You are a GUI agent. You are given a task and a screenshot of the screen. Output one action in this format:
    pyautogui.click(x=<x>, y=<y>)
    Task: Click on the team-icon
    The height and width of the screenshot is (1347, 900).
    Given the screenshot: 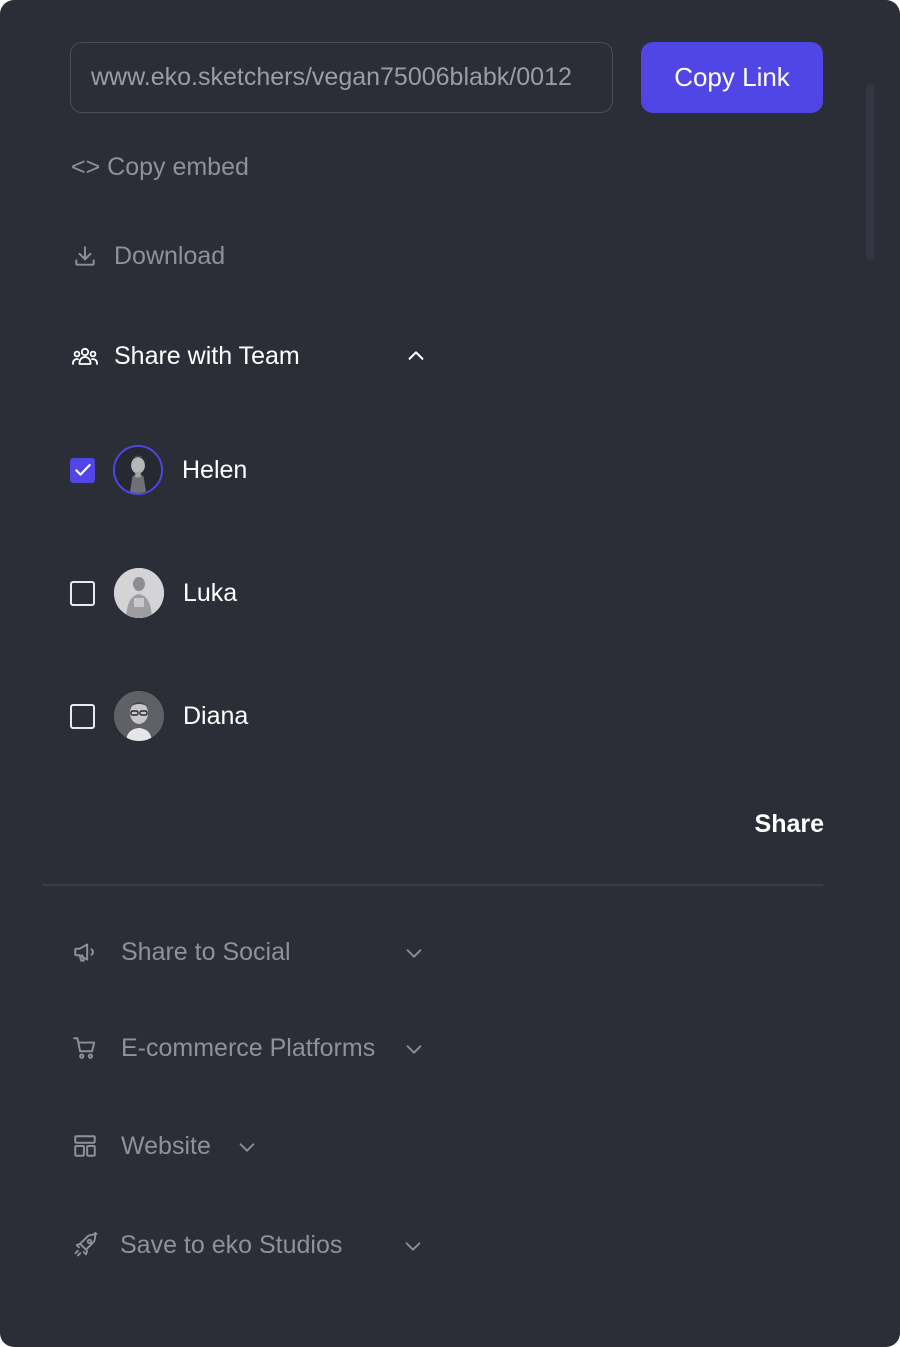 What is the action you would take?
    pyautogui.click(x=85, y=356)
    